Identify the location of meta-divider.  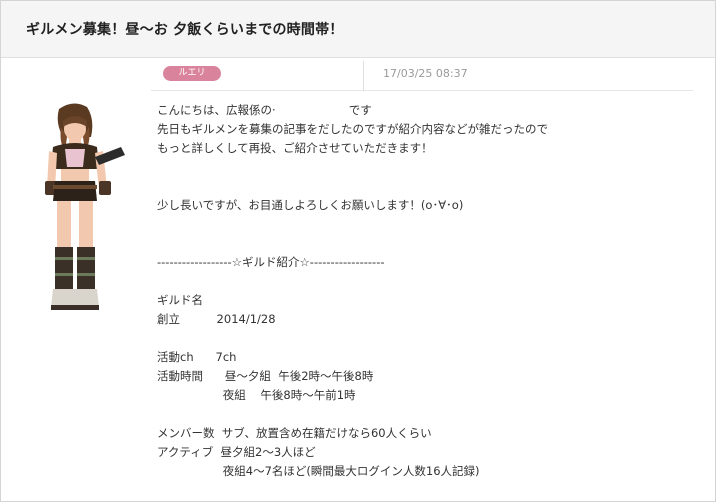
(363, 76).